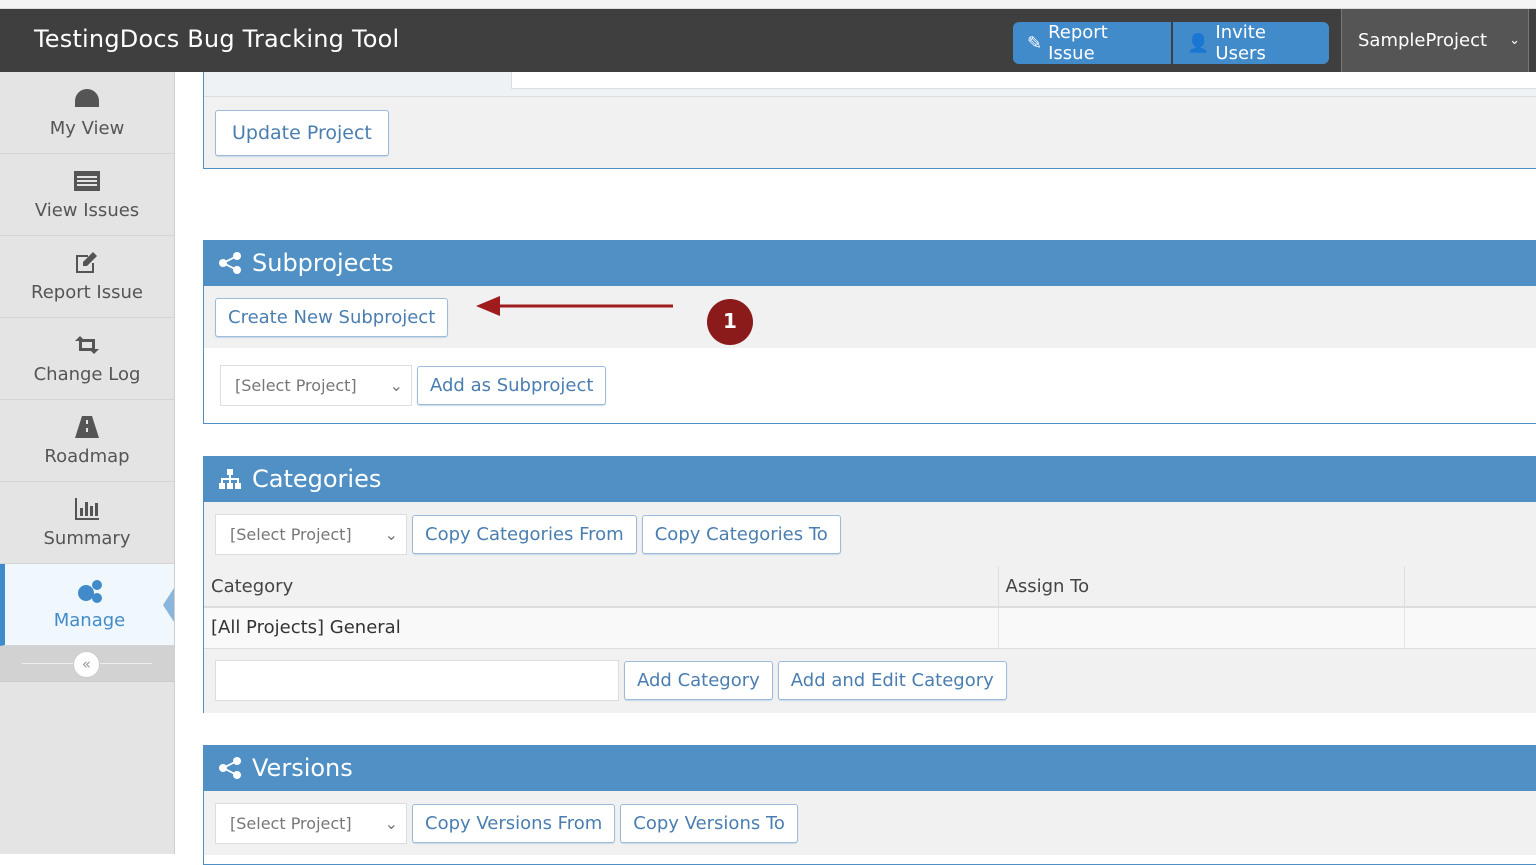 The height and width of the screenshot is (865, 1536). I want to click on categories-header: Categories, so click(870, 479).